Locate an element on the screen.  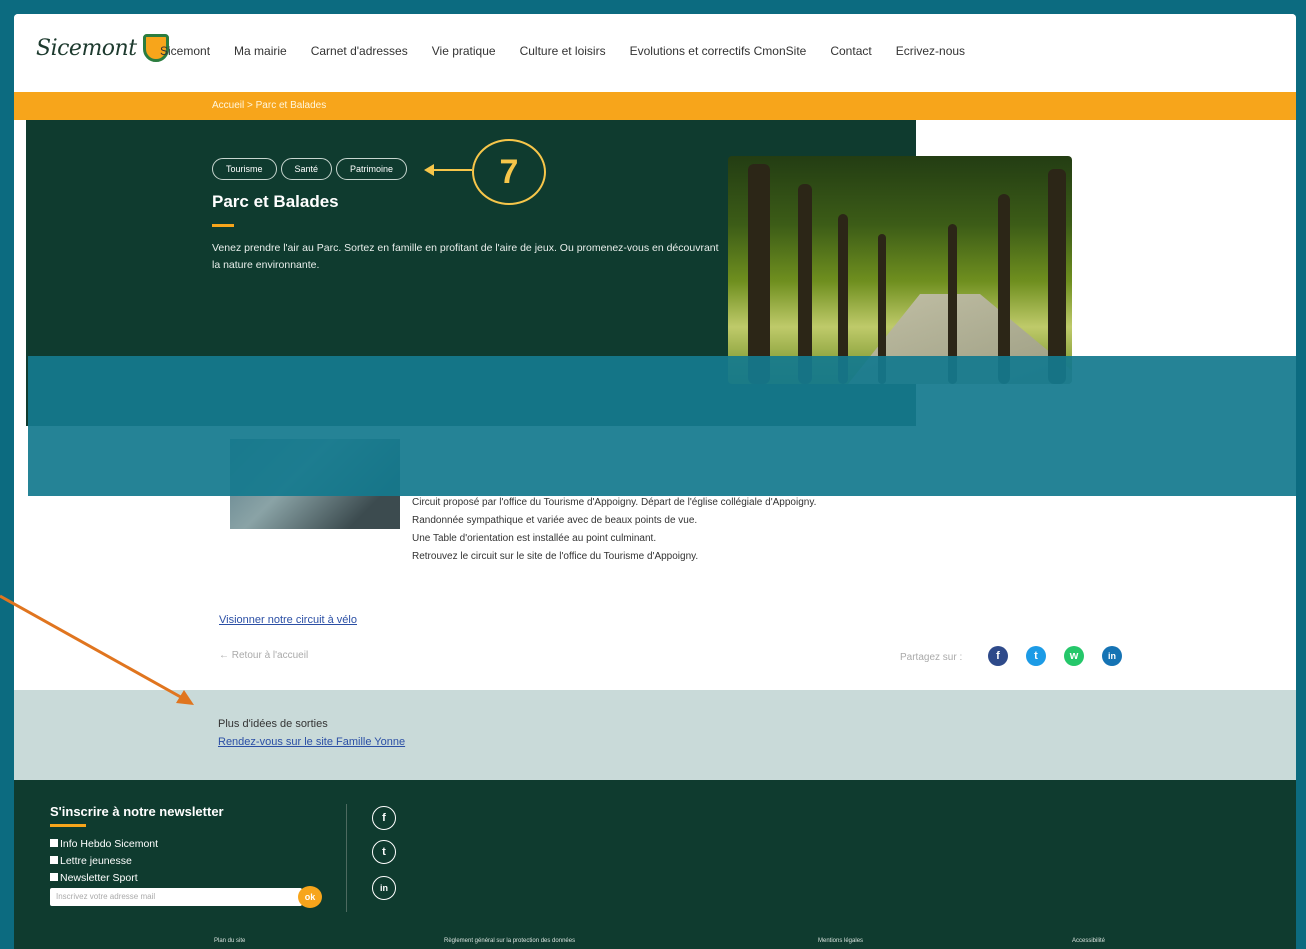
newsletter-option: Lettre jeunesse is located at coordinates (104, 861).